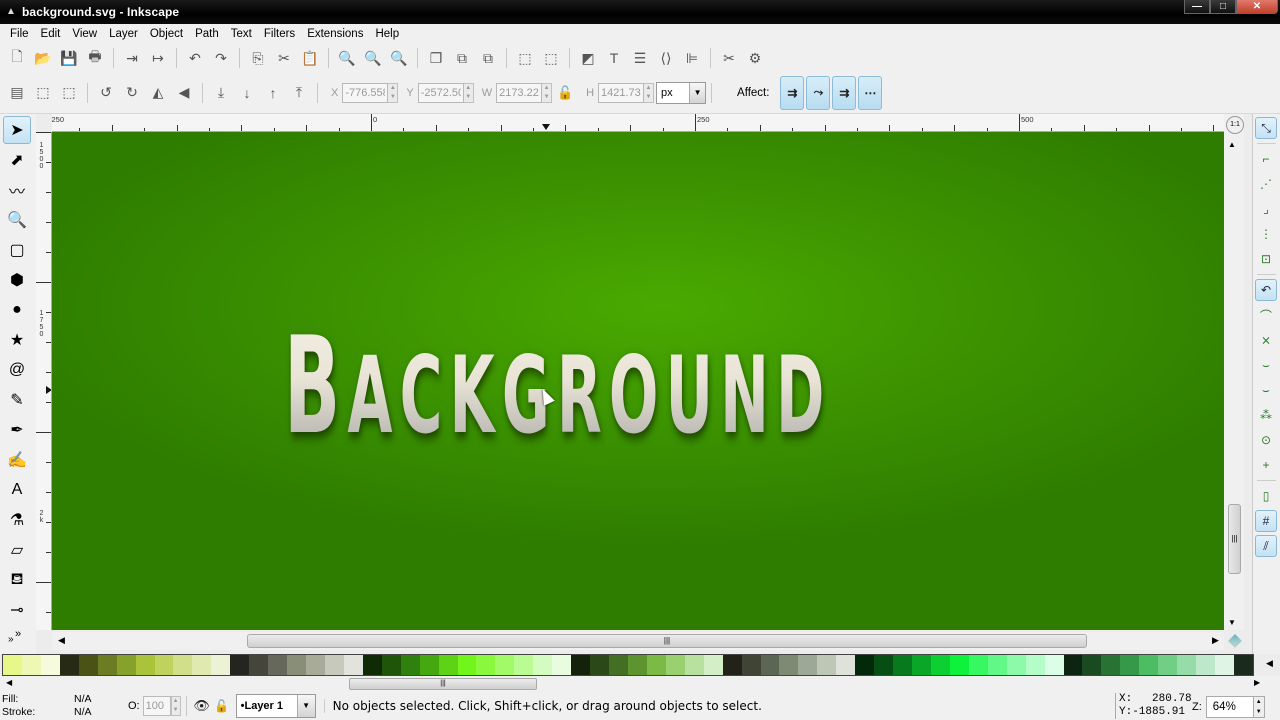 The image size is (1280, 720). I want to click on layer-lock-icon: 🔓, so click(222, 706).